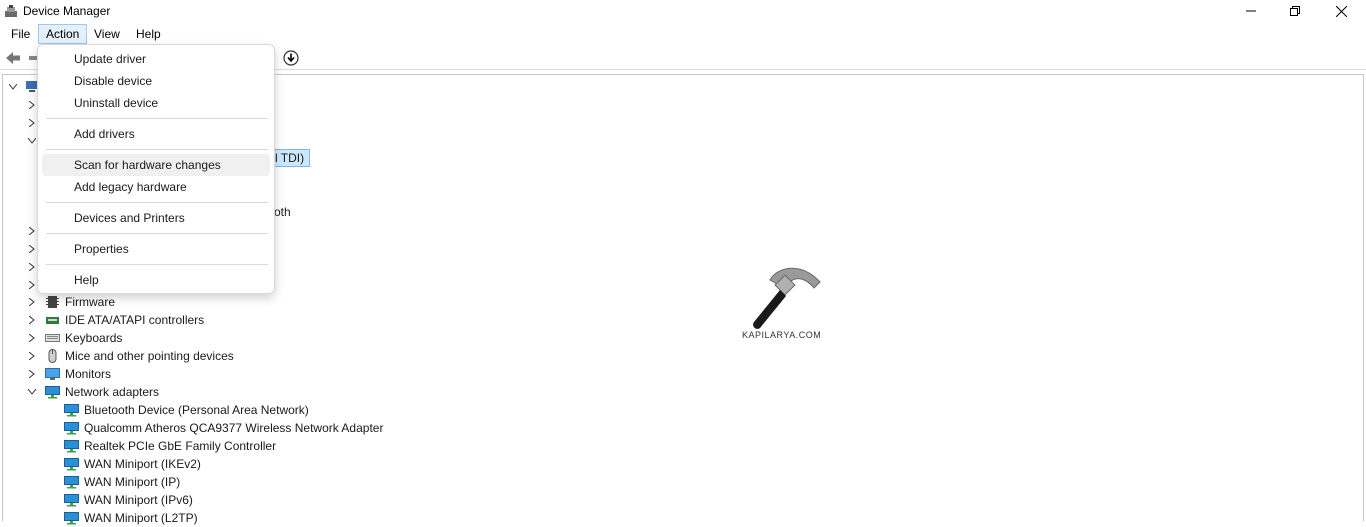 The width and height of the screenshot is (1366, 527). I want to click on tree-item-label: WAN Miniport (IPv6), so click(138, 500).